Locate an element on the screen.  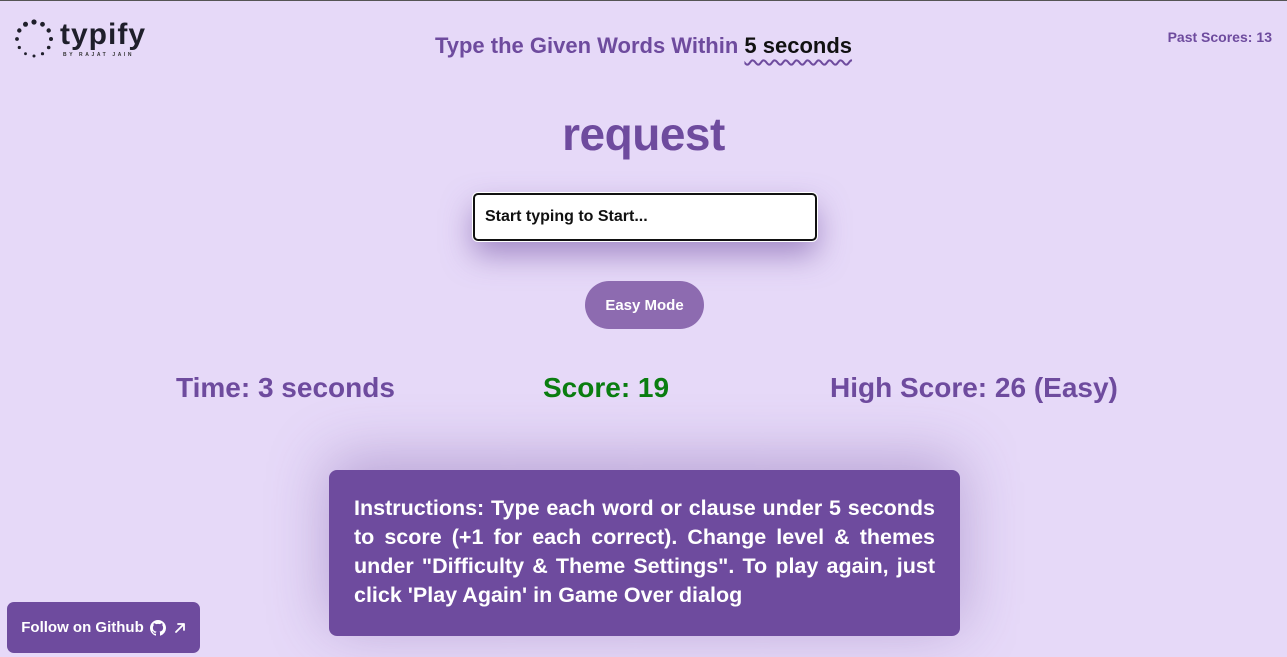
past-scores-label: Past Scores: is located at coordinates (1210, 37).